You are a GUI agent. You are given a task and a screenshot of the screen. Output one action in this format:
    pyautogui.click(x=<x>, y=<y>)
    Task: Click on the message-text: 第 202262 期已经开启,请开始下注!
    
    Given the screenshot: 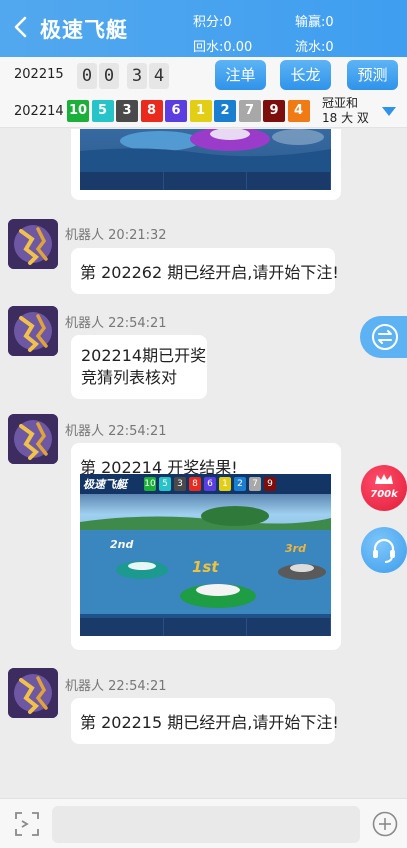 What is the action you would take?
    pyautogui.click(x=209, y=272)
    